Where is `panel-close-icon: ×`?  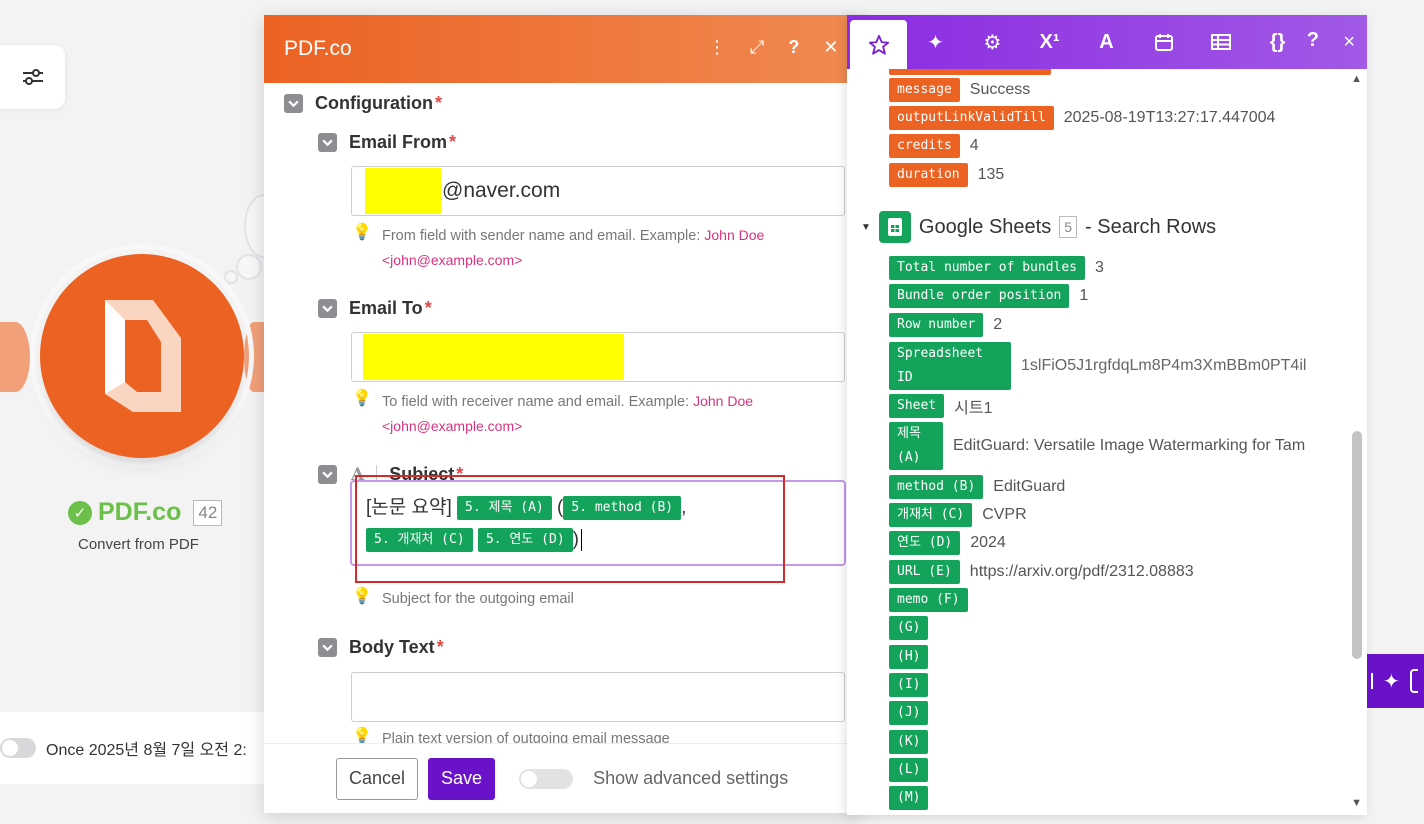 panel-close-icon: × is located at coordinates (1349, 42).